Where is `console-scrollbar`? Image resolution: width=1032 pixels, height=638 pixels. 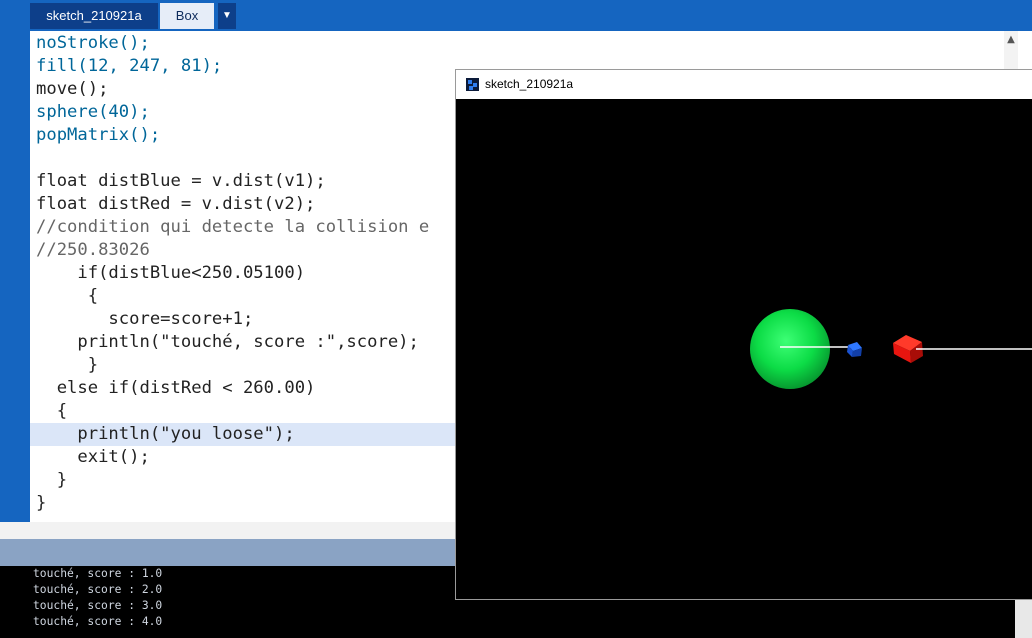
console-scrollbar is located at coordinates (1023, 619).